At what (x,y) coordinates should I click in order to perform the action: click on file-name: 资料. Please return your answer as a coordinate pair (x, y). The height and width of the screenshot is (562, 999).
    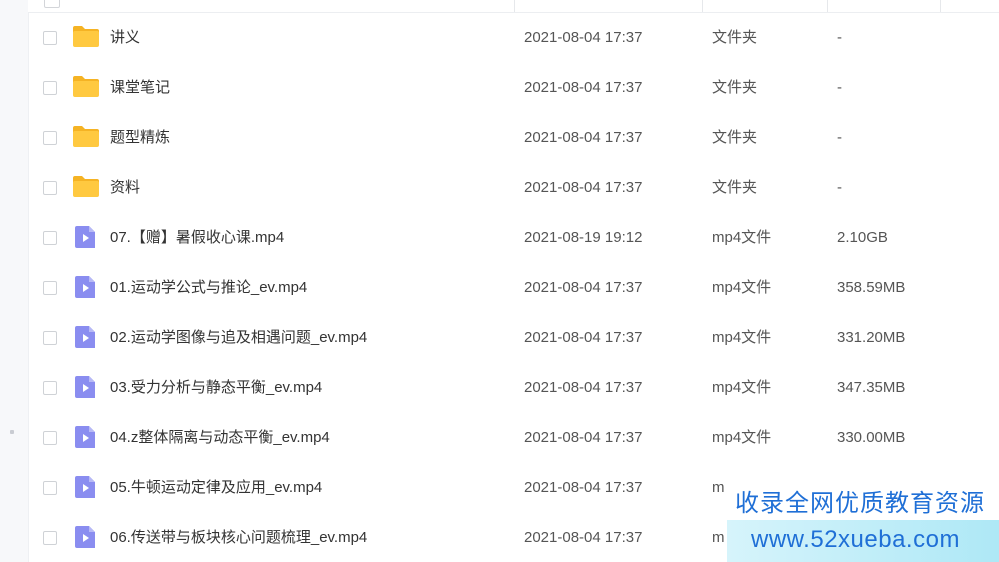
    Looking at the image, I should click on (125, 188).